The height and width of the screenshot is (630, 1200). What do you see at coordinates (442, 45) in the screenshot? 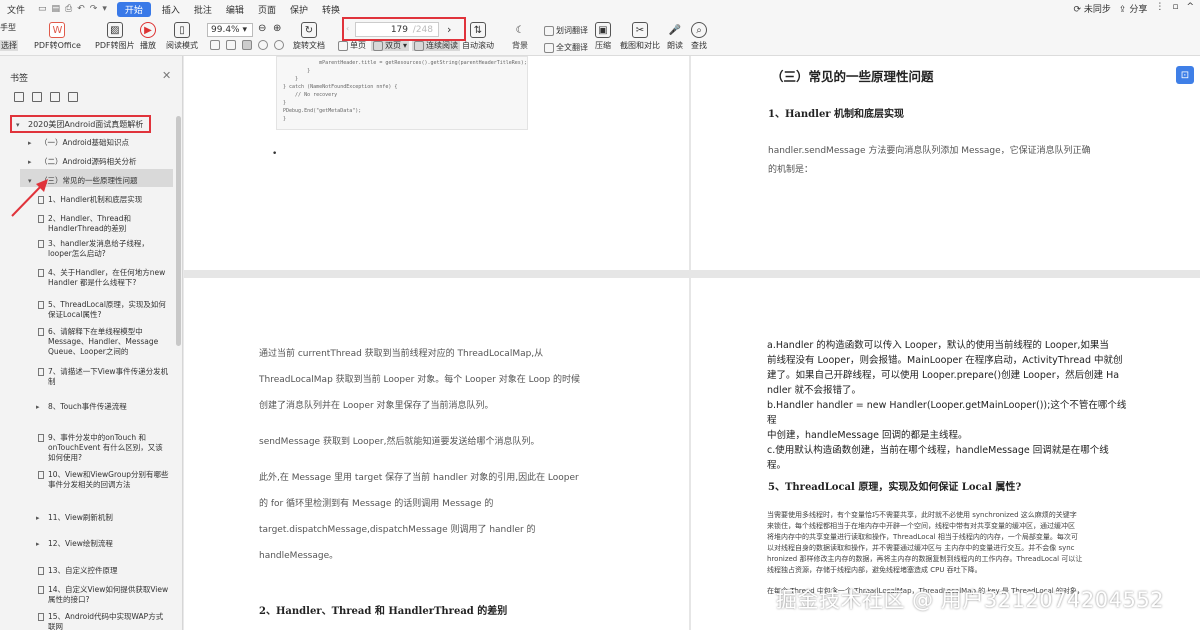
I see `continuous-label: 连续阅读` at bounding box center [442, 45].